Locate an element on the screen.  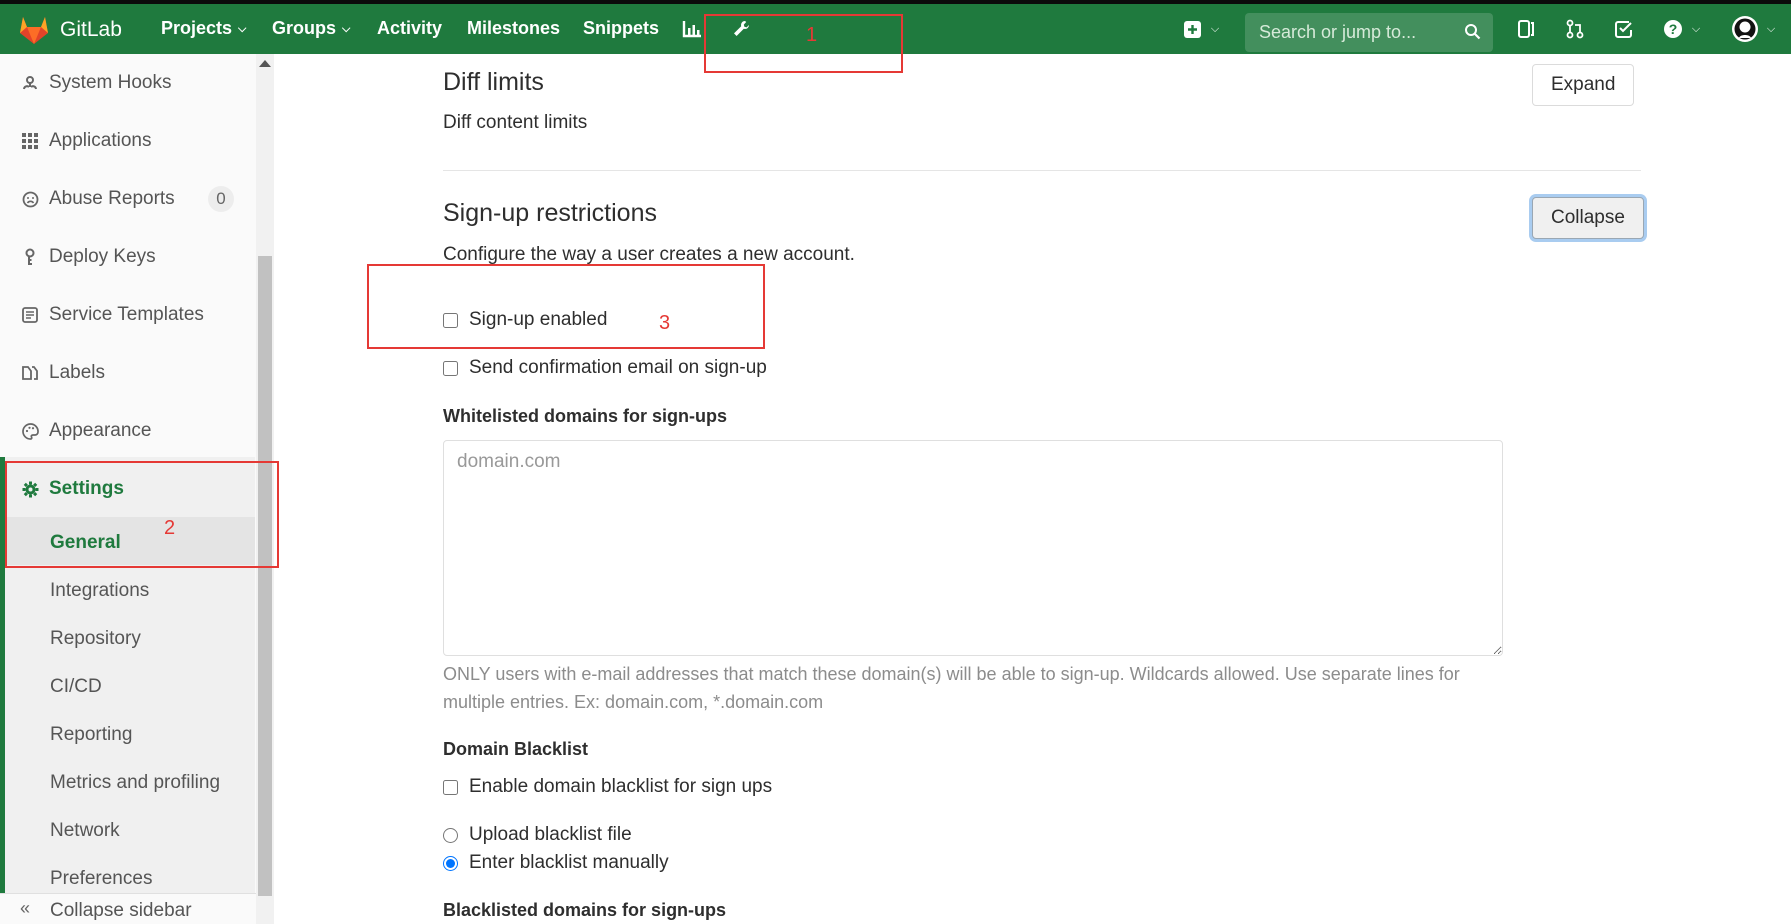
enable-blacklist-checkbox is located at coordinates (450, 787).